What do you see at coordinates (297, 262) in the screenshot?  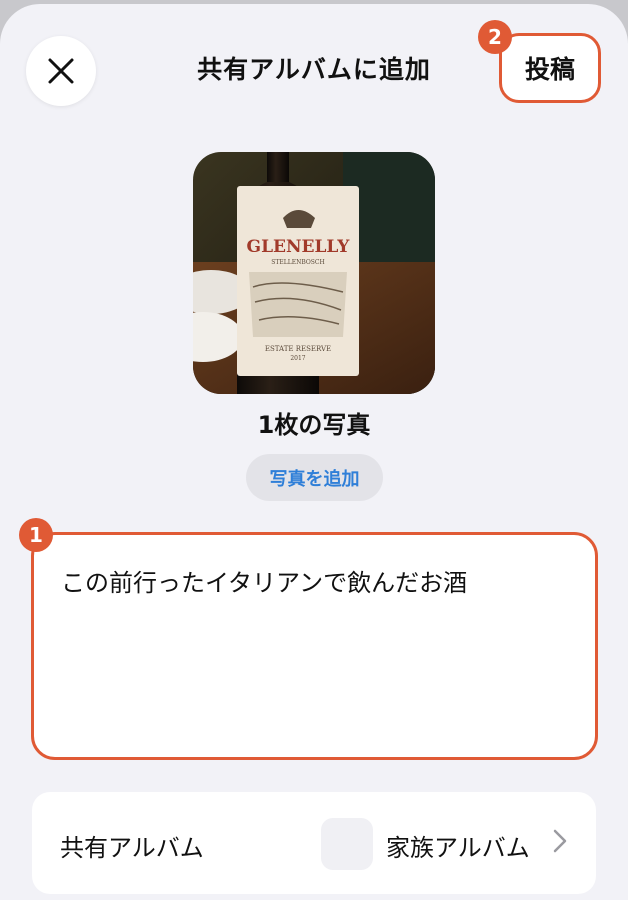 I see `label-origin: STELLENBOSCH` at bounding box center [297, 262].